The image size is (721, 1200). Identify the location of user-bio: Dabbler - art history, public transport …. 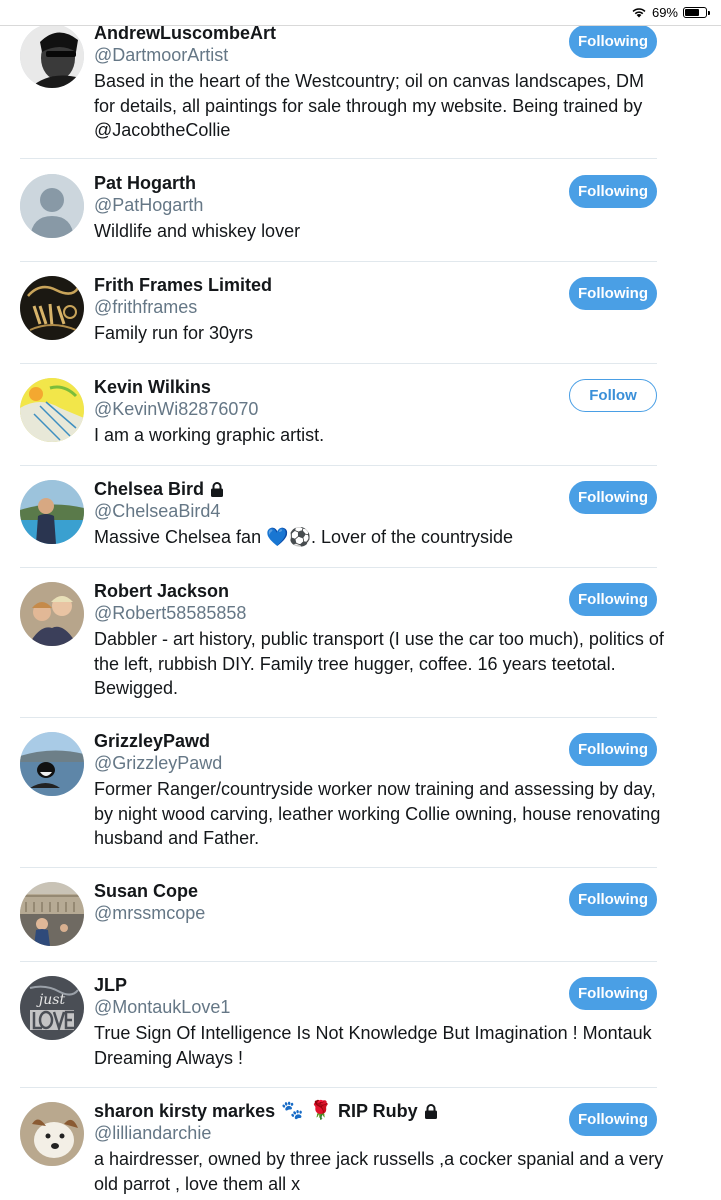
(379, 663).